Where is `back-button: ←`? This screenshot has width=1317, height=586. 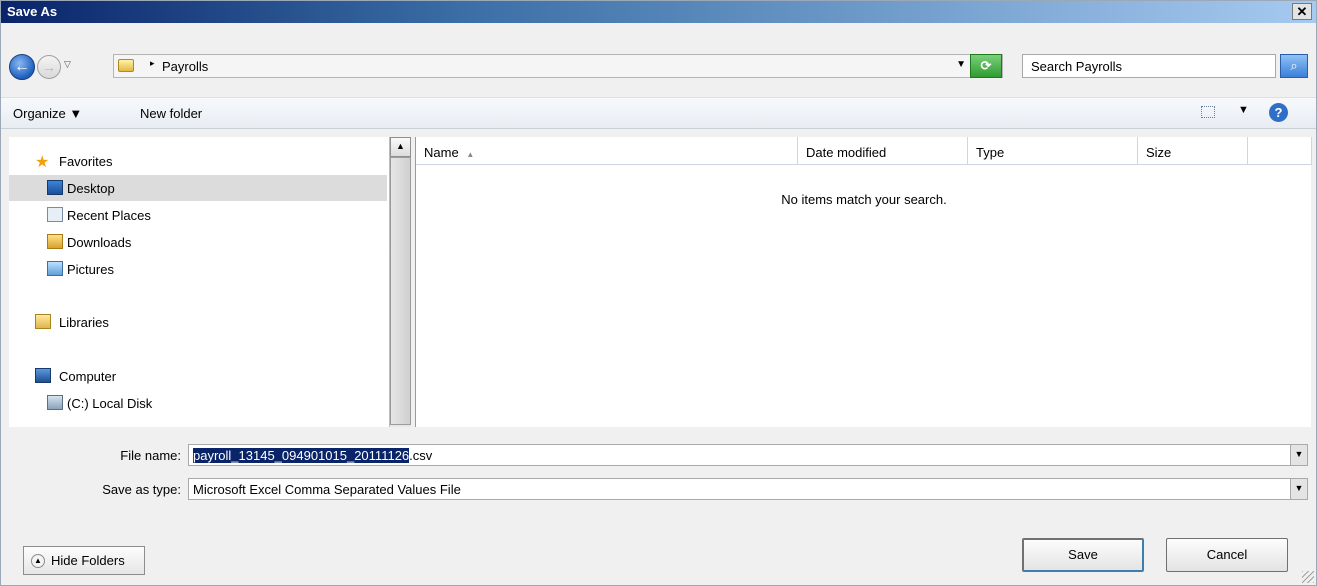
back-button: ← is located at coordinates (22, 67).